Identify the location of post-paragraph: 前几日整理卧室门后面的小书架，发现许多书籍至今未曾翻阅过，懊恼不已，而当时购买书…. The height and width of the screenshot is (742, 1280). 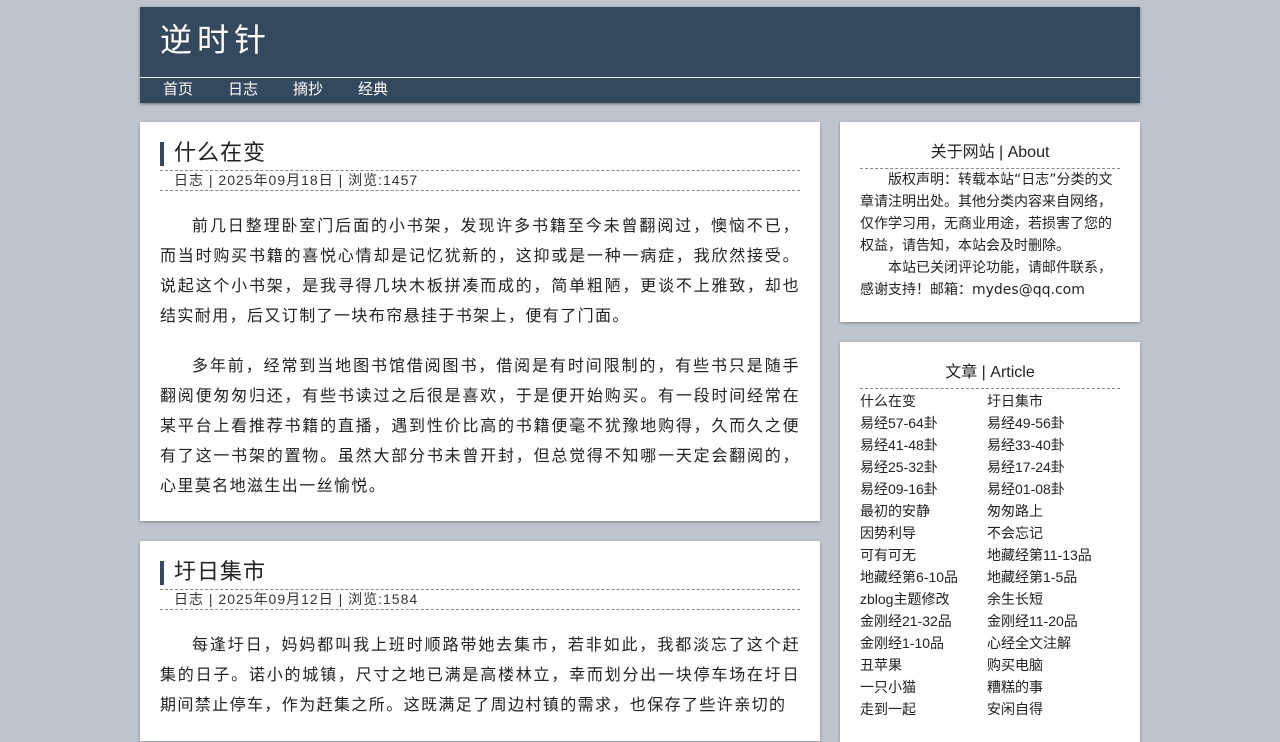
(480, 270).